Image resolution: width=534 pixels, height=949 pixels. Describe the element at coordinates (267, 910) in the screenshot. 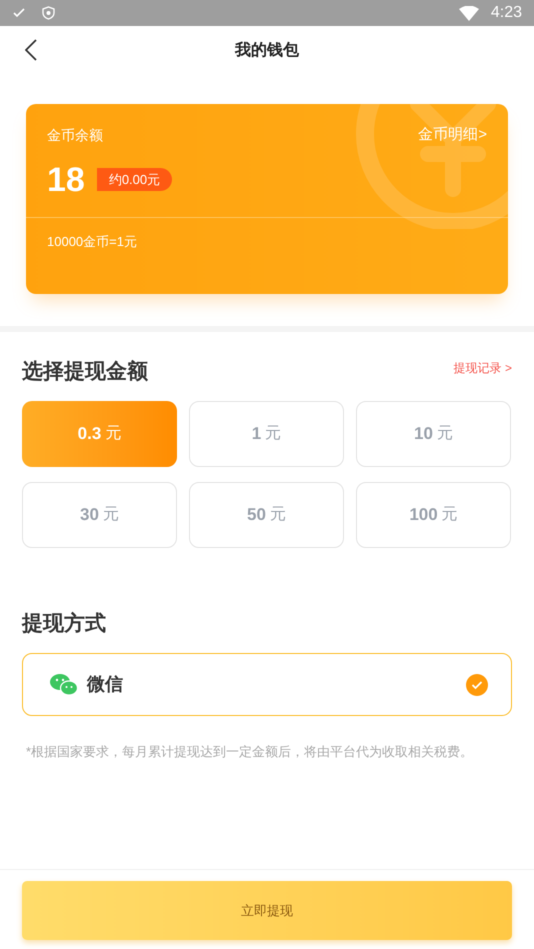

I see `withdraw-button: 立即提现` at that location.